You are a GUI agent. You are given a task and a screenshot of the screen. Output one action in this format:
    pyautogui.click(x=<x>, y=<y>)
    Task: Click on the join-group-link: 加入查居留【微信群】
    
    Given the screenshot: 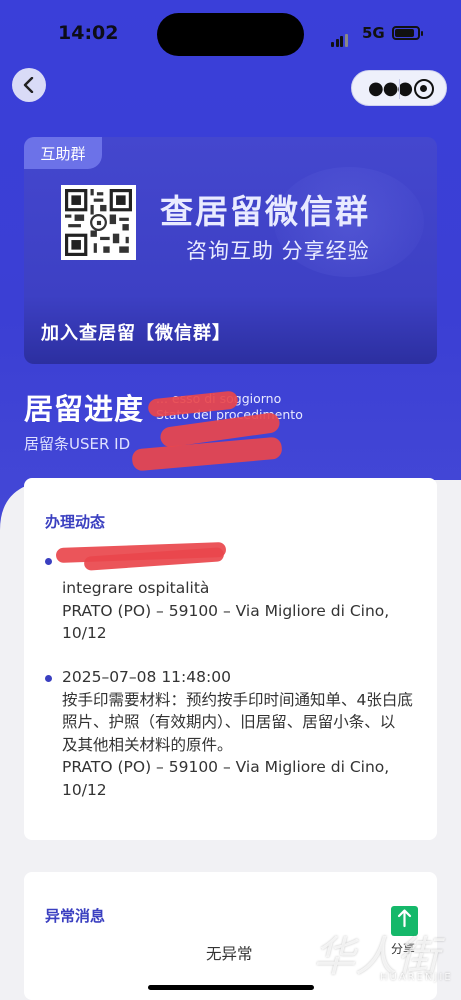 What is the action you would take?
    pyautogui.click(x=136, y=332)
    